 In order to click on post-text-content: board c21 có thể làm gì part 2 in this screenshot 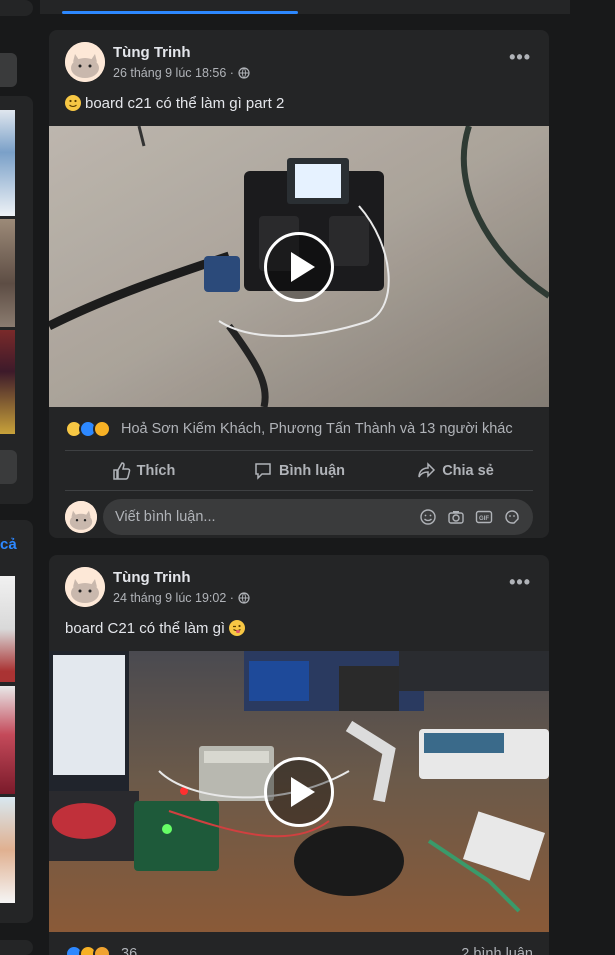, I will do `click(185, 103)`.